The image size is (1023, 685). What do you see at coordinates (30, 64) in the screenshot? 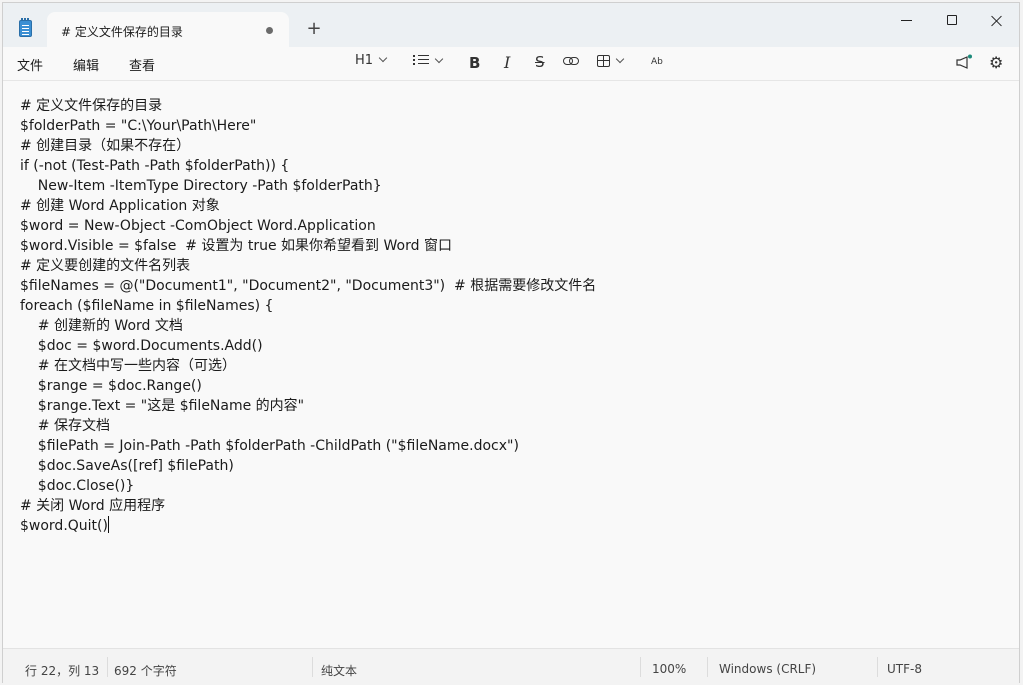
I see `menu-file: 文件` at bounding box center [30, 64].